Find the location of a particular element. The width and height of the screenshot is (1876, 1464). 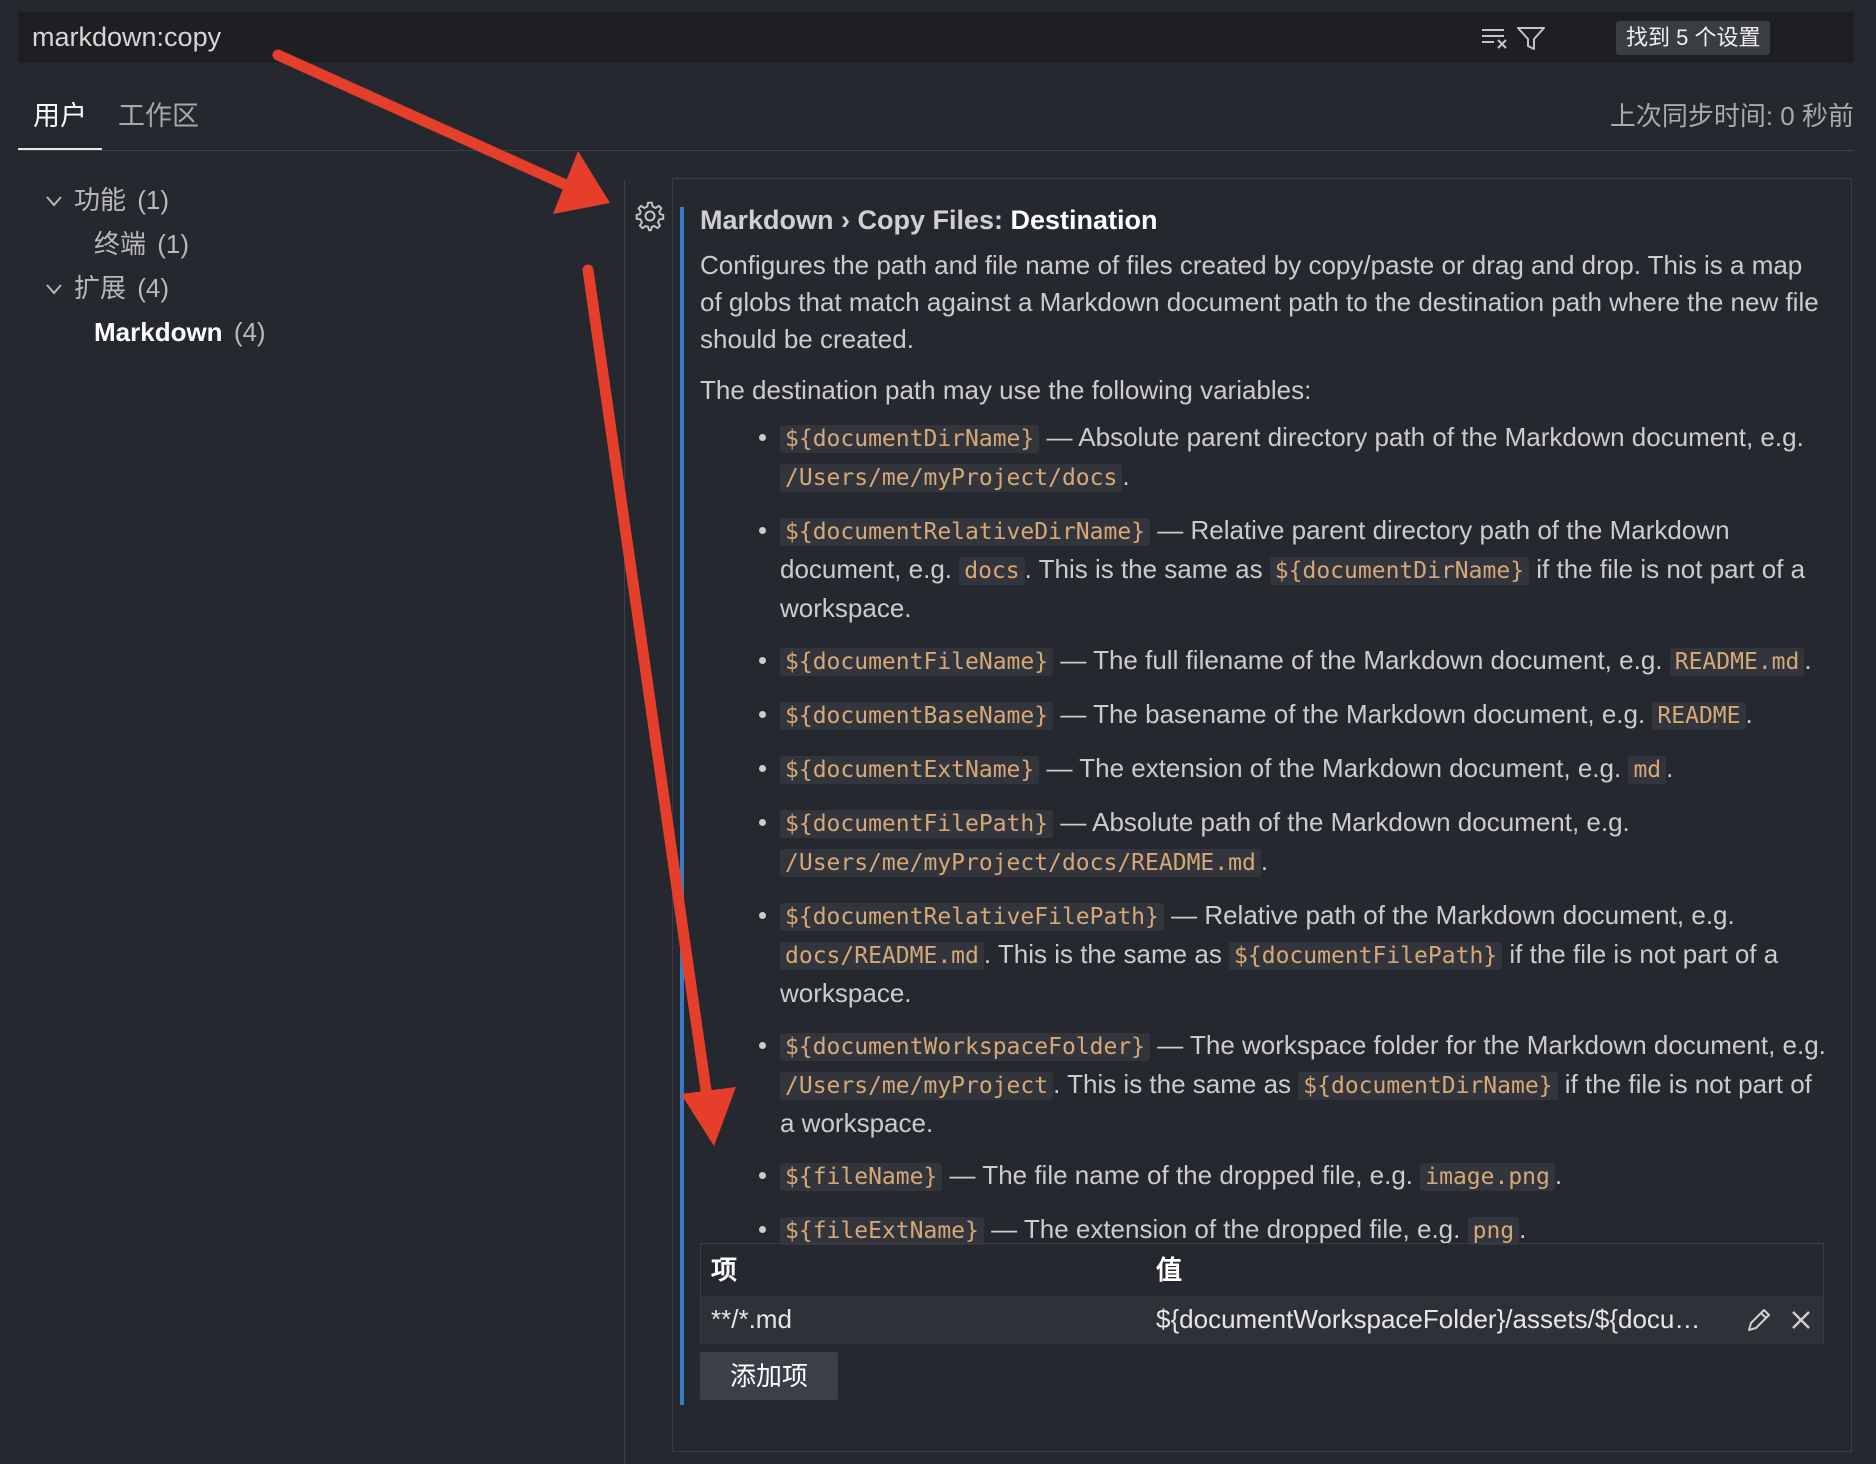

variable-code: ${documentExtName} is located at coordinates (910, 770).